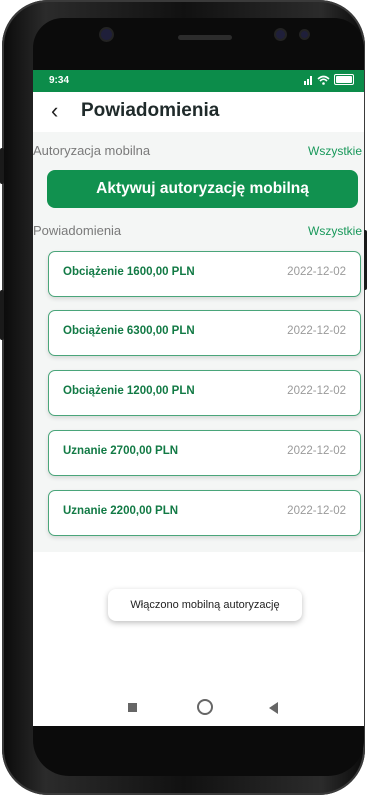 The height and width of the screenshot is (795, 367). What do you see at coordinates (308, 80) in the screenshot?
I see `signal-icon` at bounding box center [308, 80].